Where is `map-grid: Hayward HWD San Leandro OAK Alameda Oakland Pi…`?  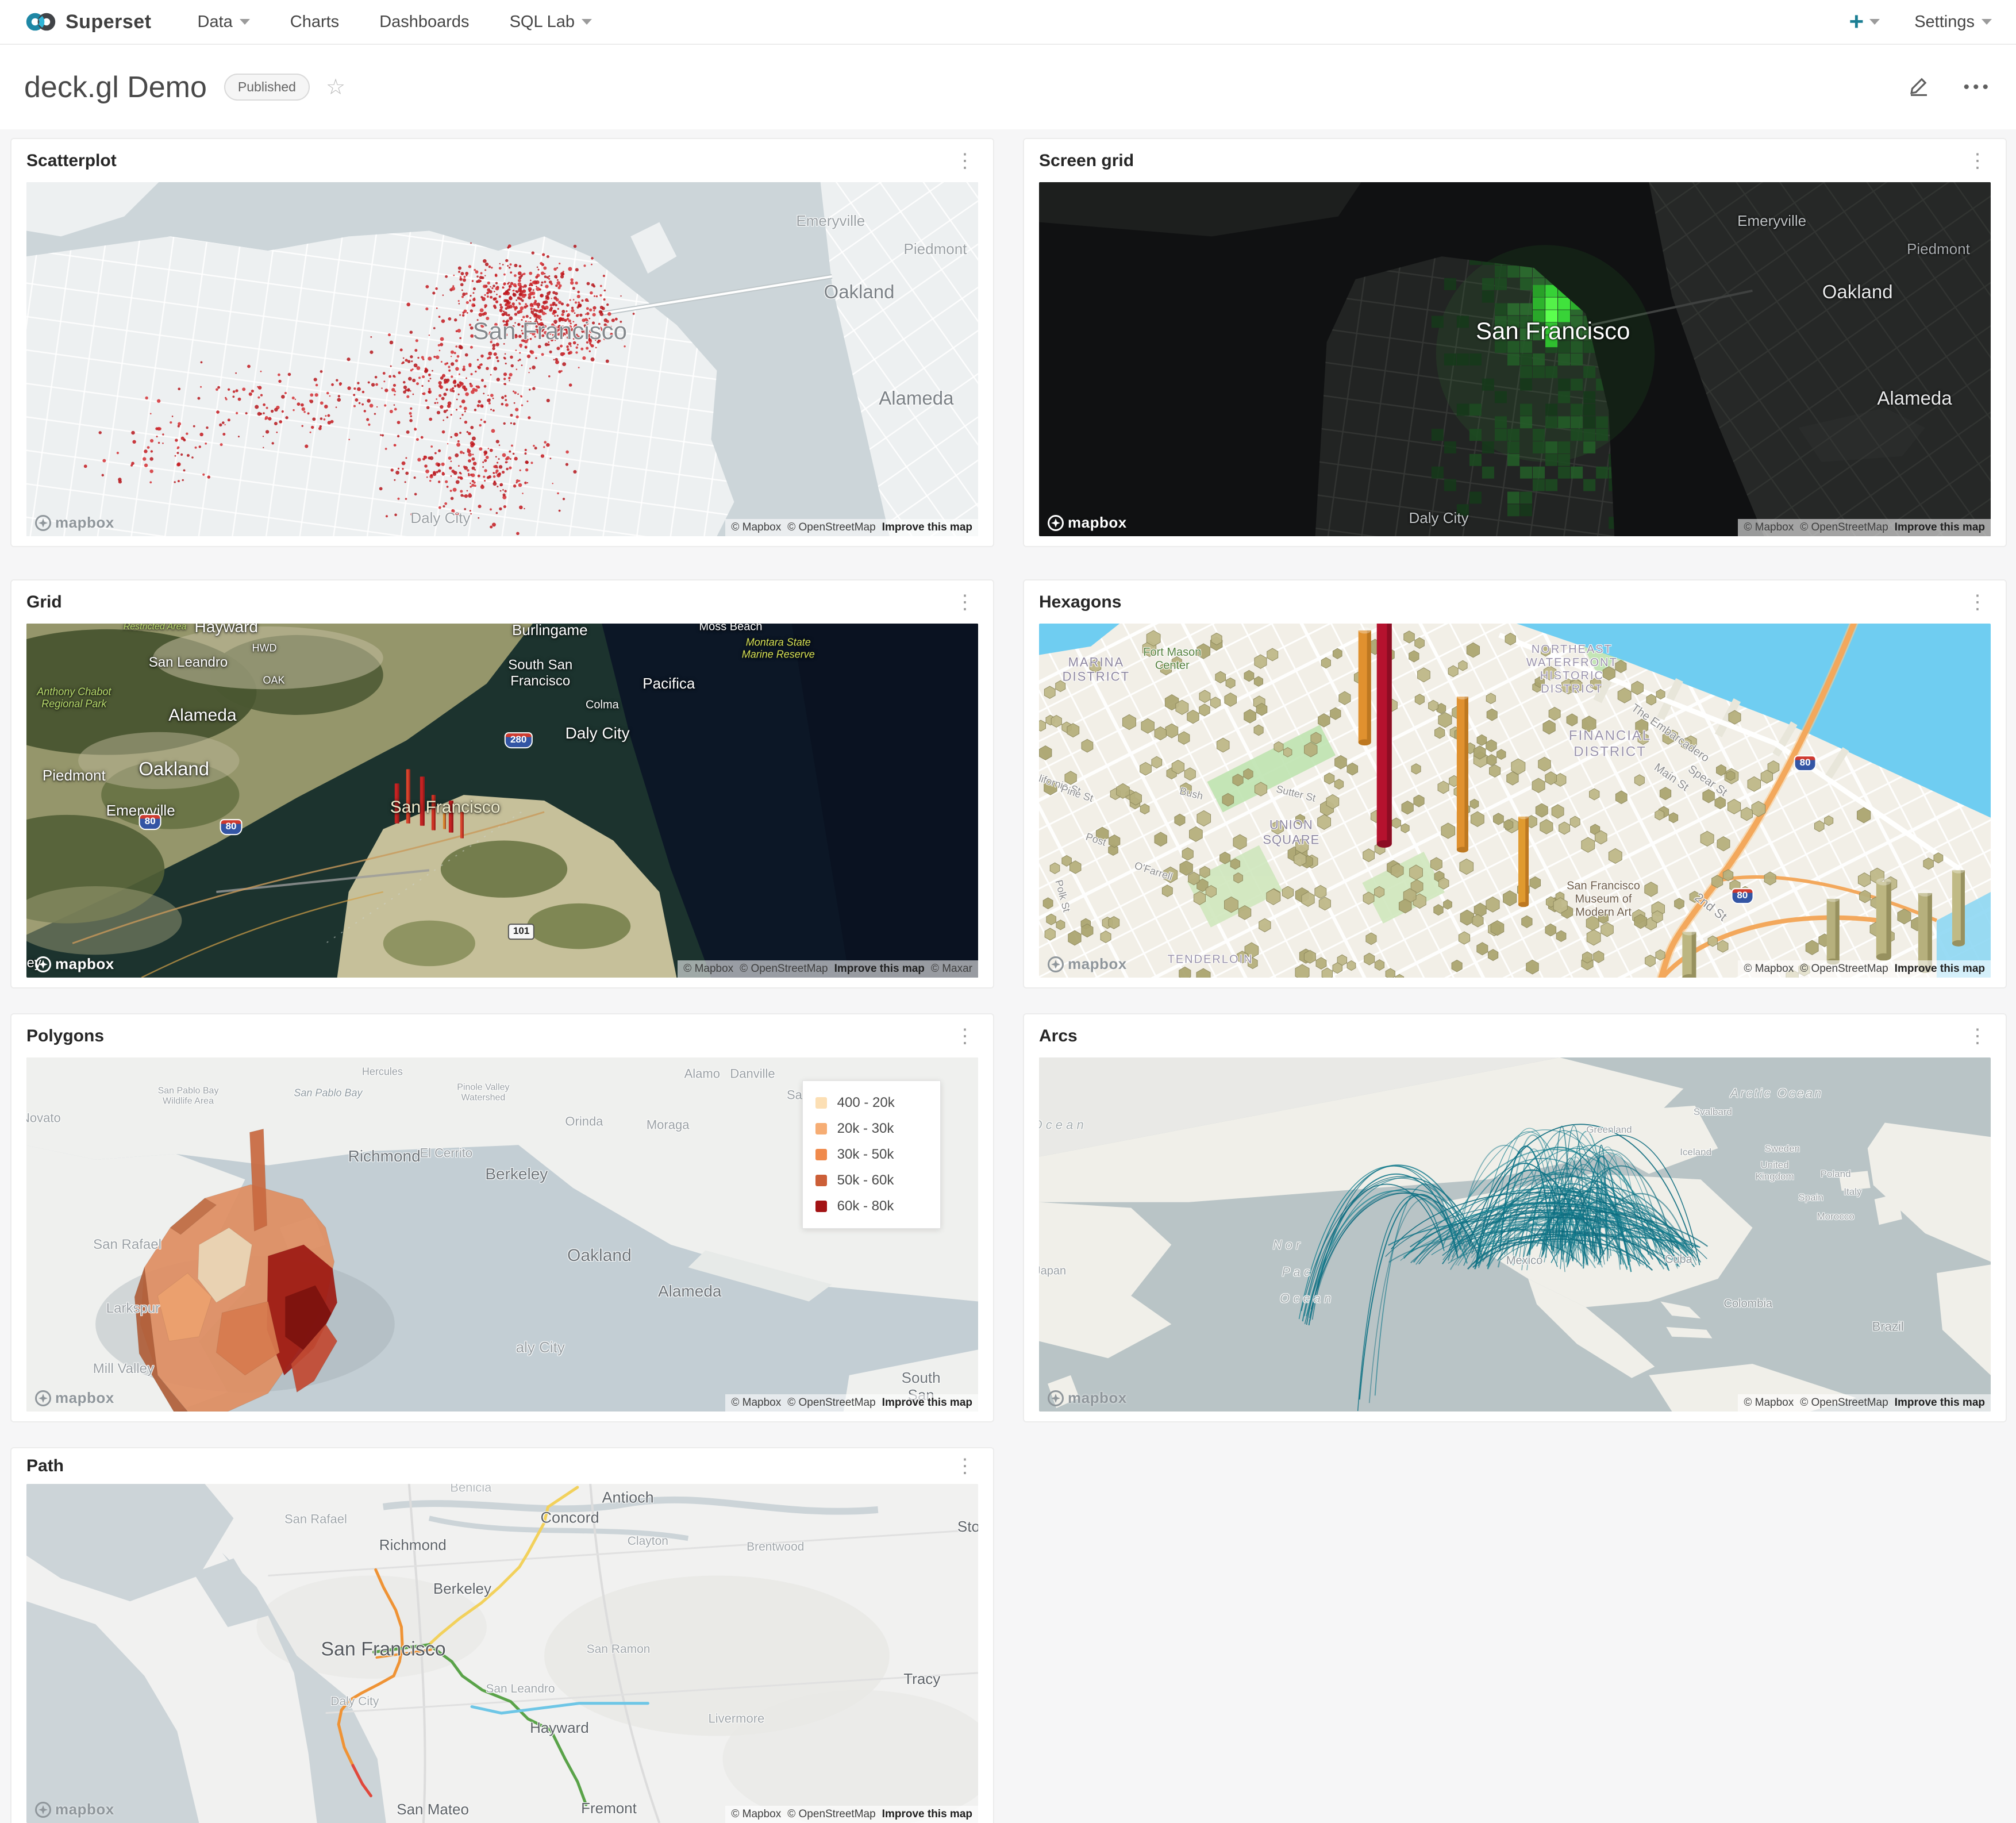
map-grid: Hayward HWD San Leandro OAK Alameda Oakland Pi… is located at coordinates (502, 801).